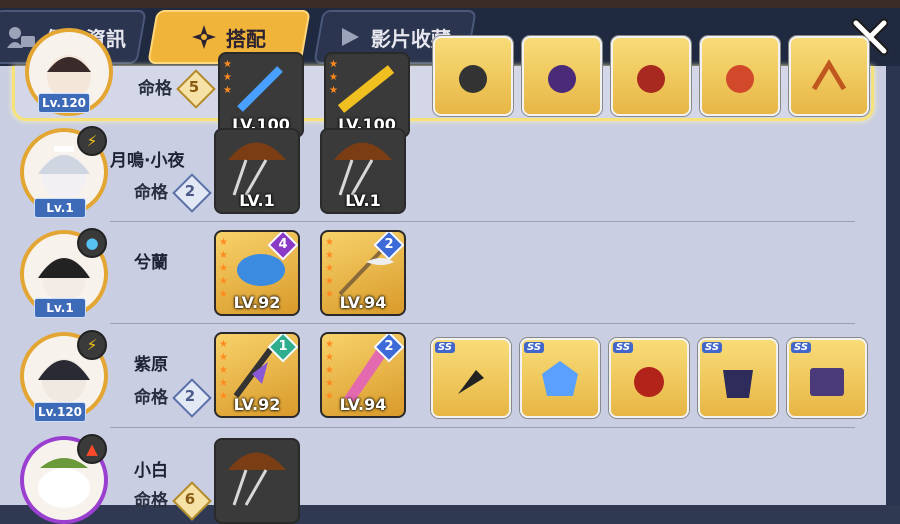 The image size is (900, 524). What do you see at coordinates (350, 37) in the screenshot?
I see `play-icon` at bounding box center [350, 37].